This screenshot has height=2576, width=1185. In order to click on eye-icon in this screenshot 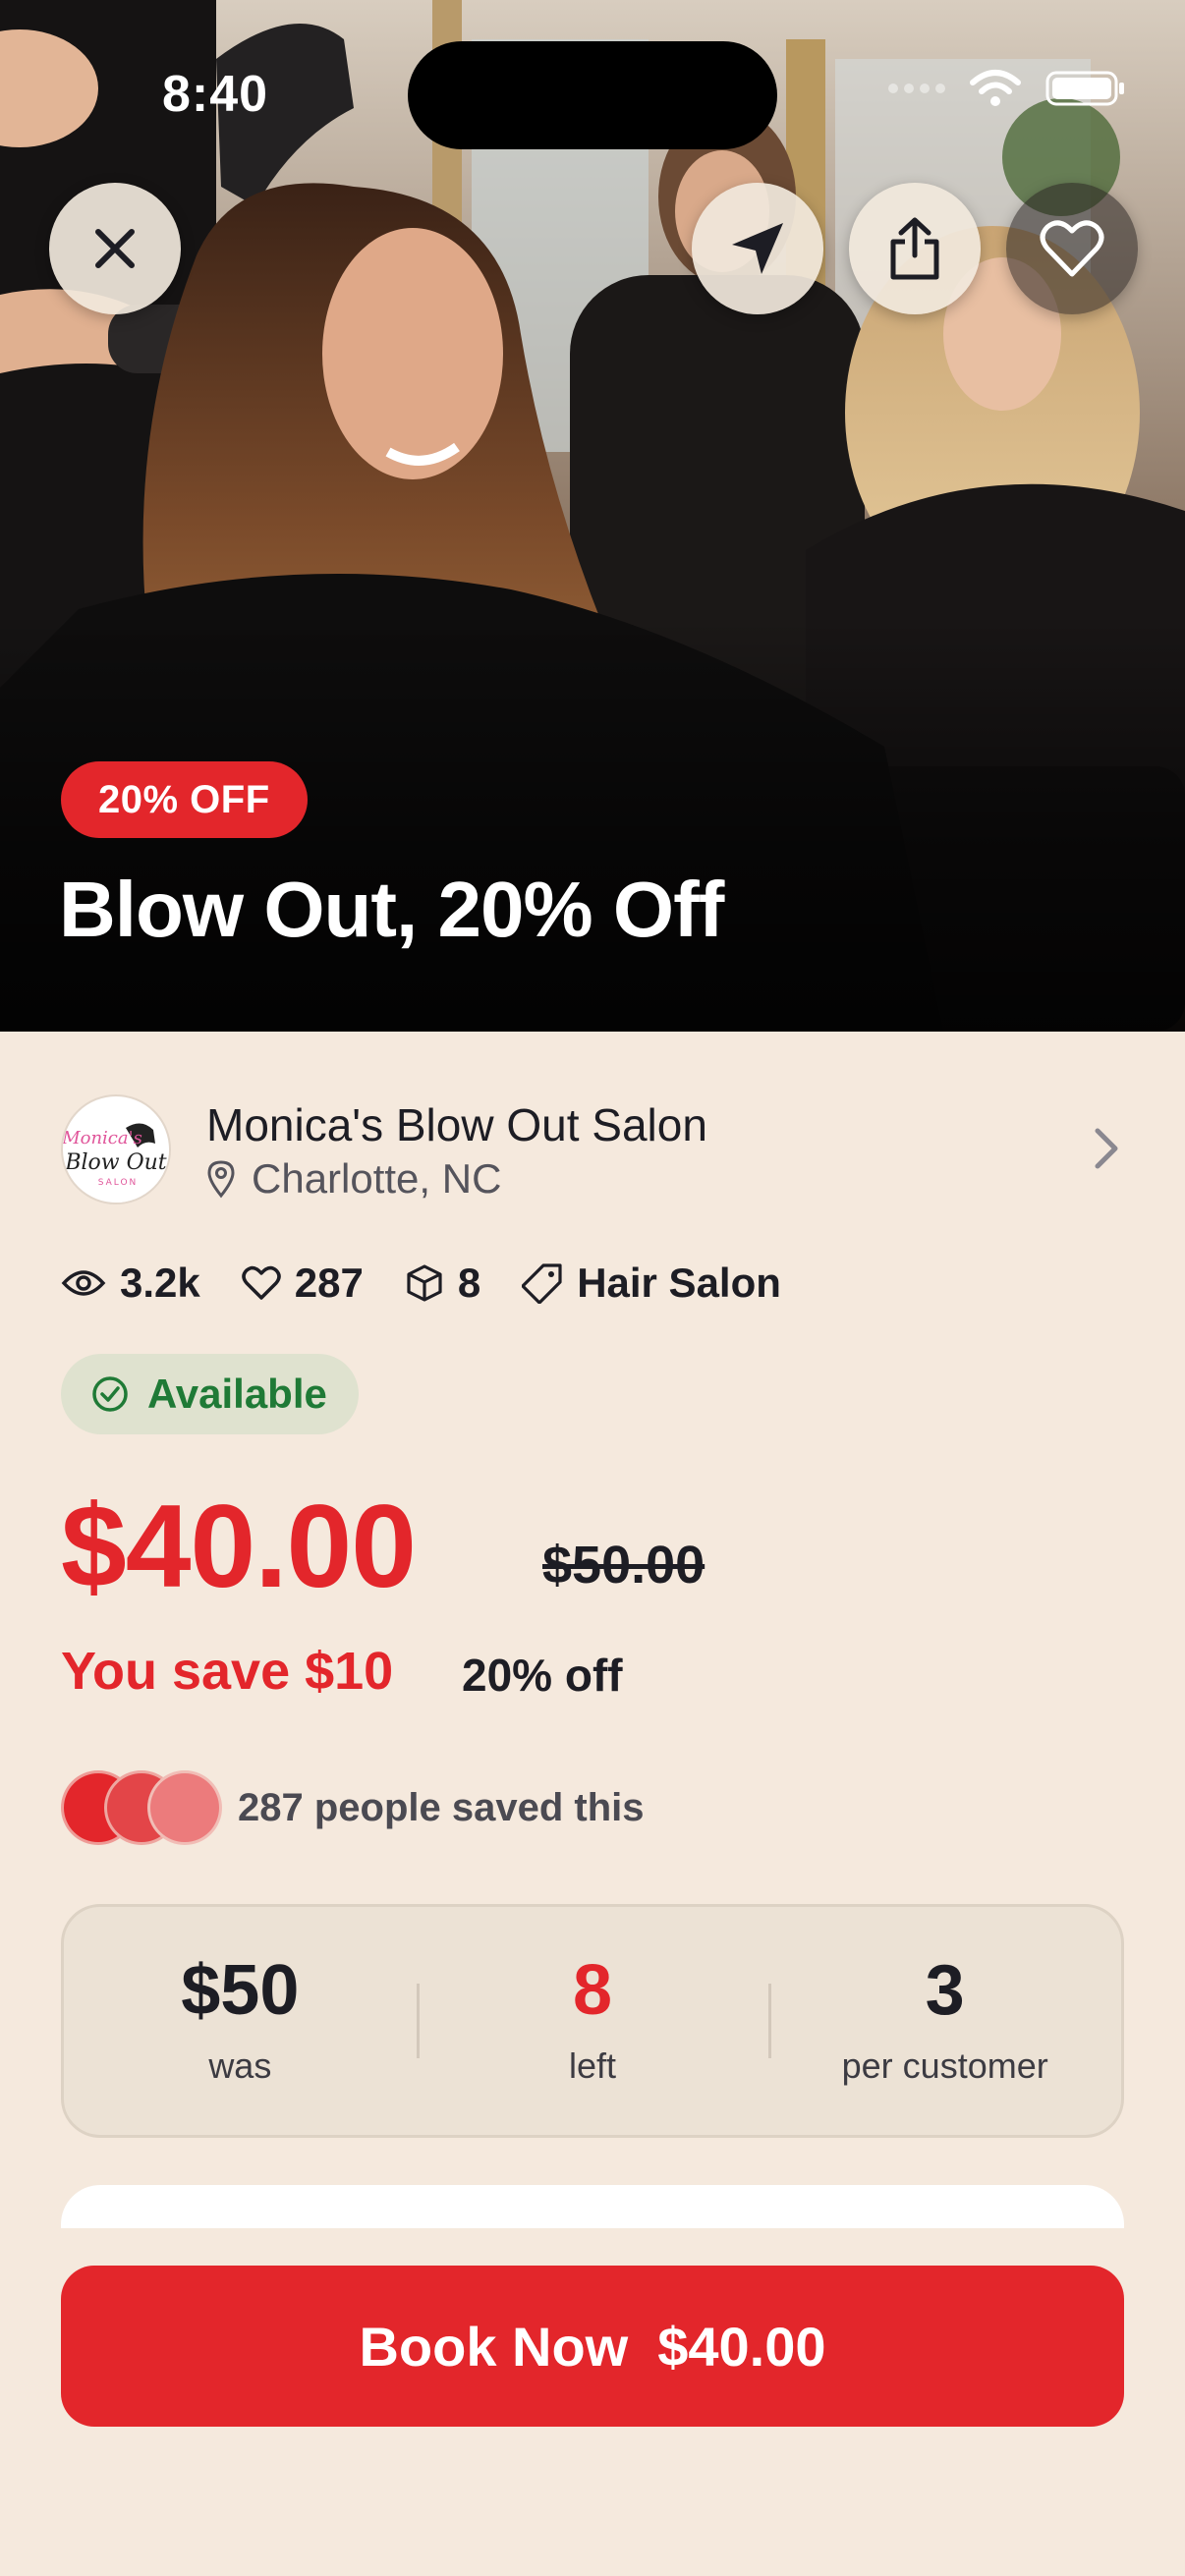, I will do `click(84, 1283)`.